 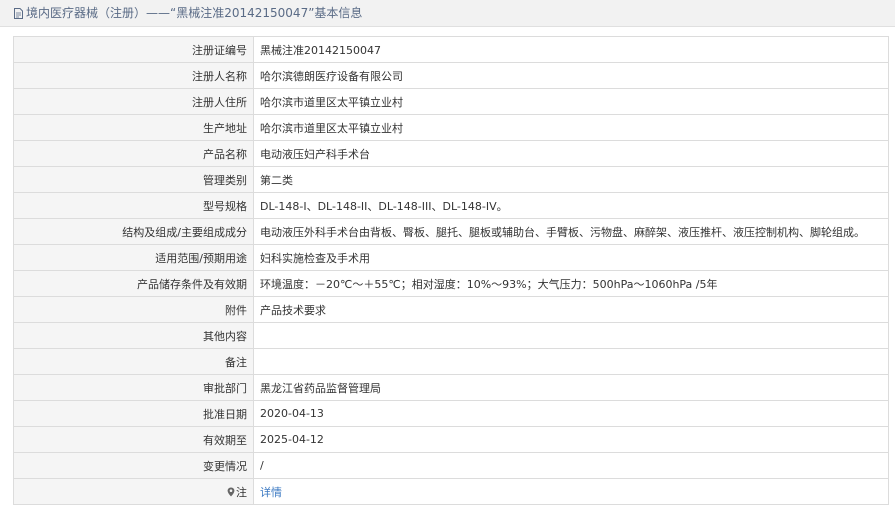 I want to click on row-label: 产品储存条件及有效期, so click(x=133, y=283).